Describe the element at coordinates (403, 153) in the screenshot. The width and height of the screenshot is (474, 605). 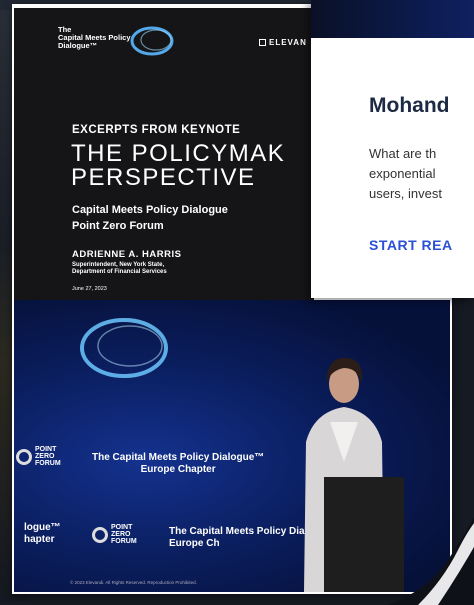
I see `excerpt-line1: What are th` at that location.